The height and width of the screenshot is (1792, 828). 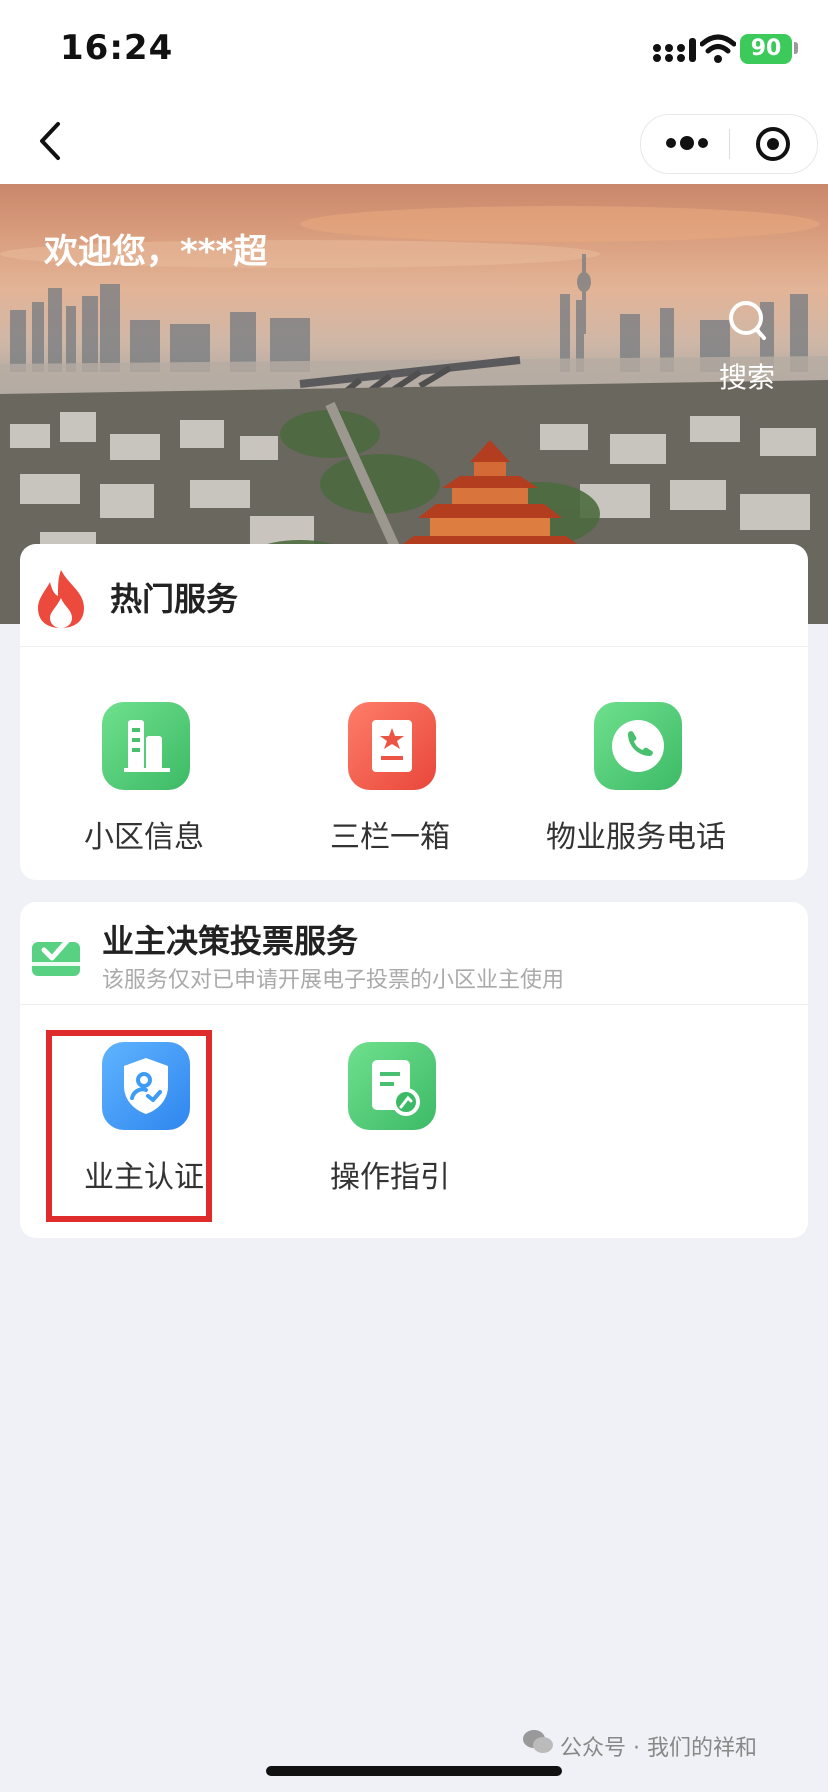 I want to click on vote-services-title: 业主决策投票服务, so click(x=230, y=941).